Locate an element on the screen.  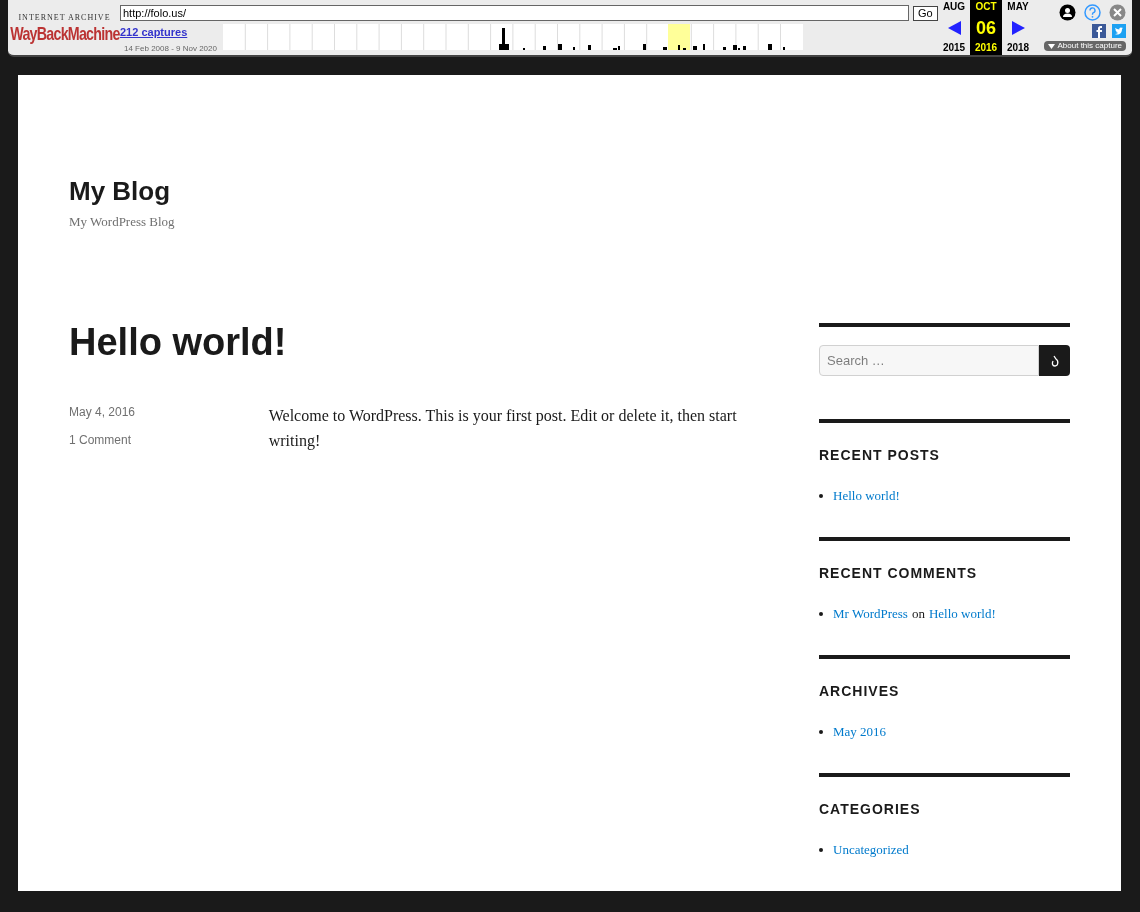
search-button is located at coordinates (1054, 360).